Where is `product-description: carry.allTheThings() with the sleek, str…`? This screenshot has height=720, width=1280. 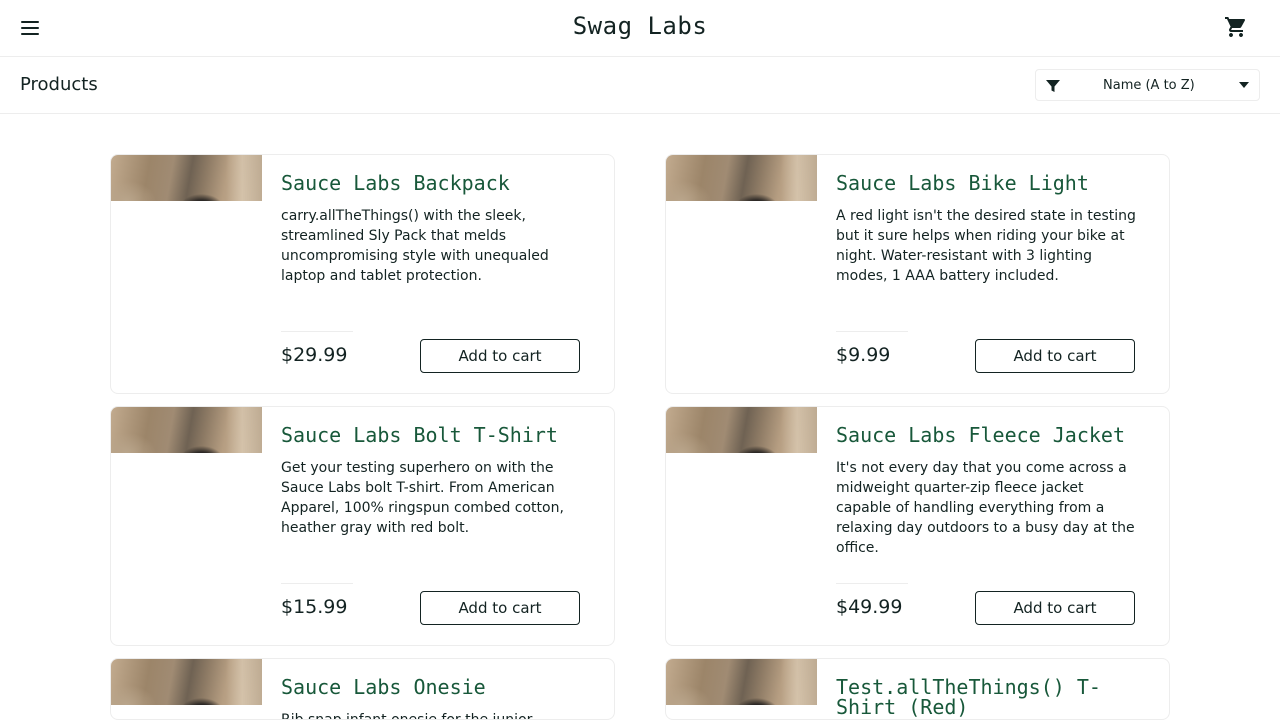 product-description: carry.allTheThings() with the sleek, str… is located at coordinates (415, 246).